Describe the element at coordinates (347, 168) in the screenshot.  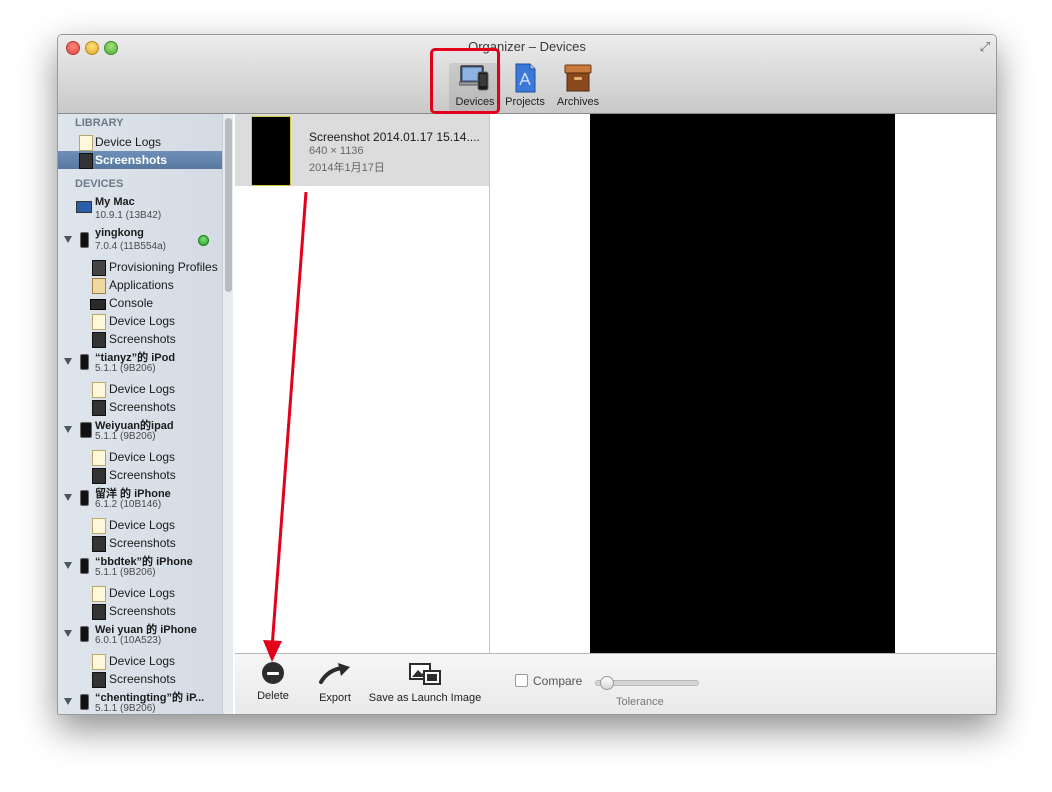
I see `screenshot-date: 2014年1月17日` at that location.